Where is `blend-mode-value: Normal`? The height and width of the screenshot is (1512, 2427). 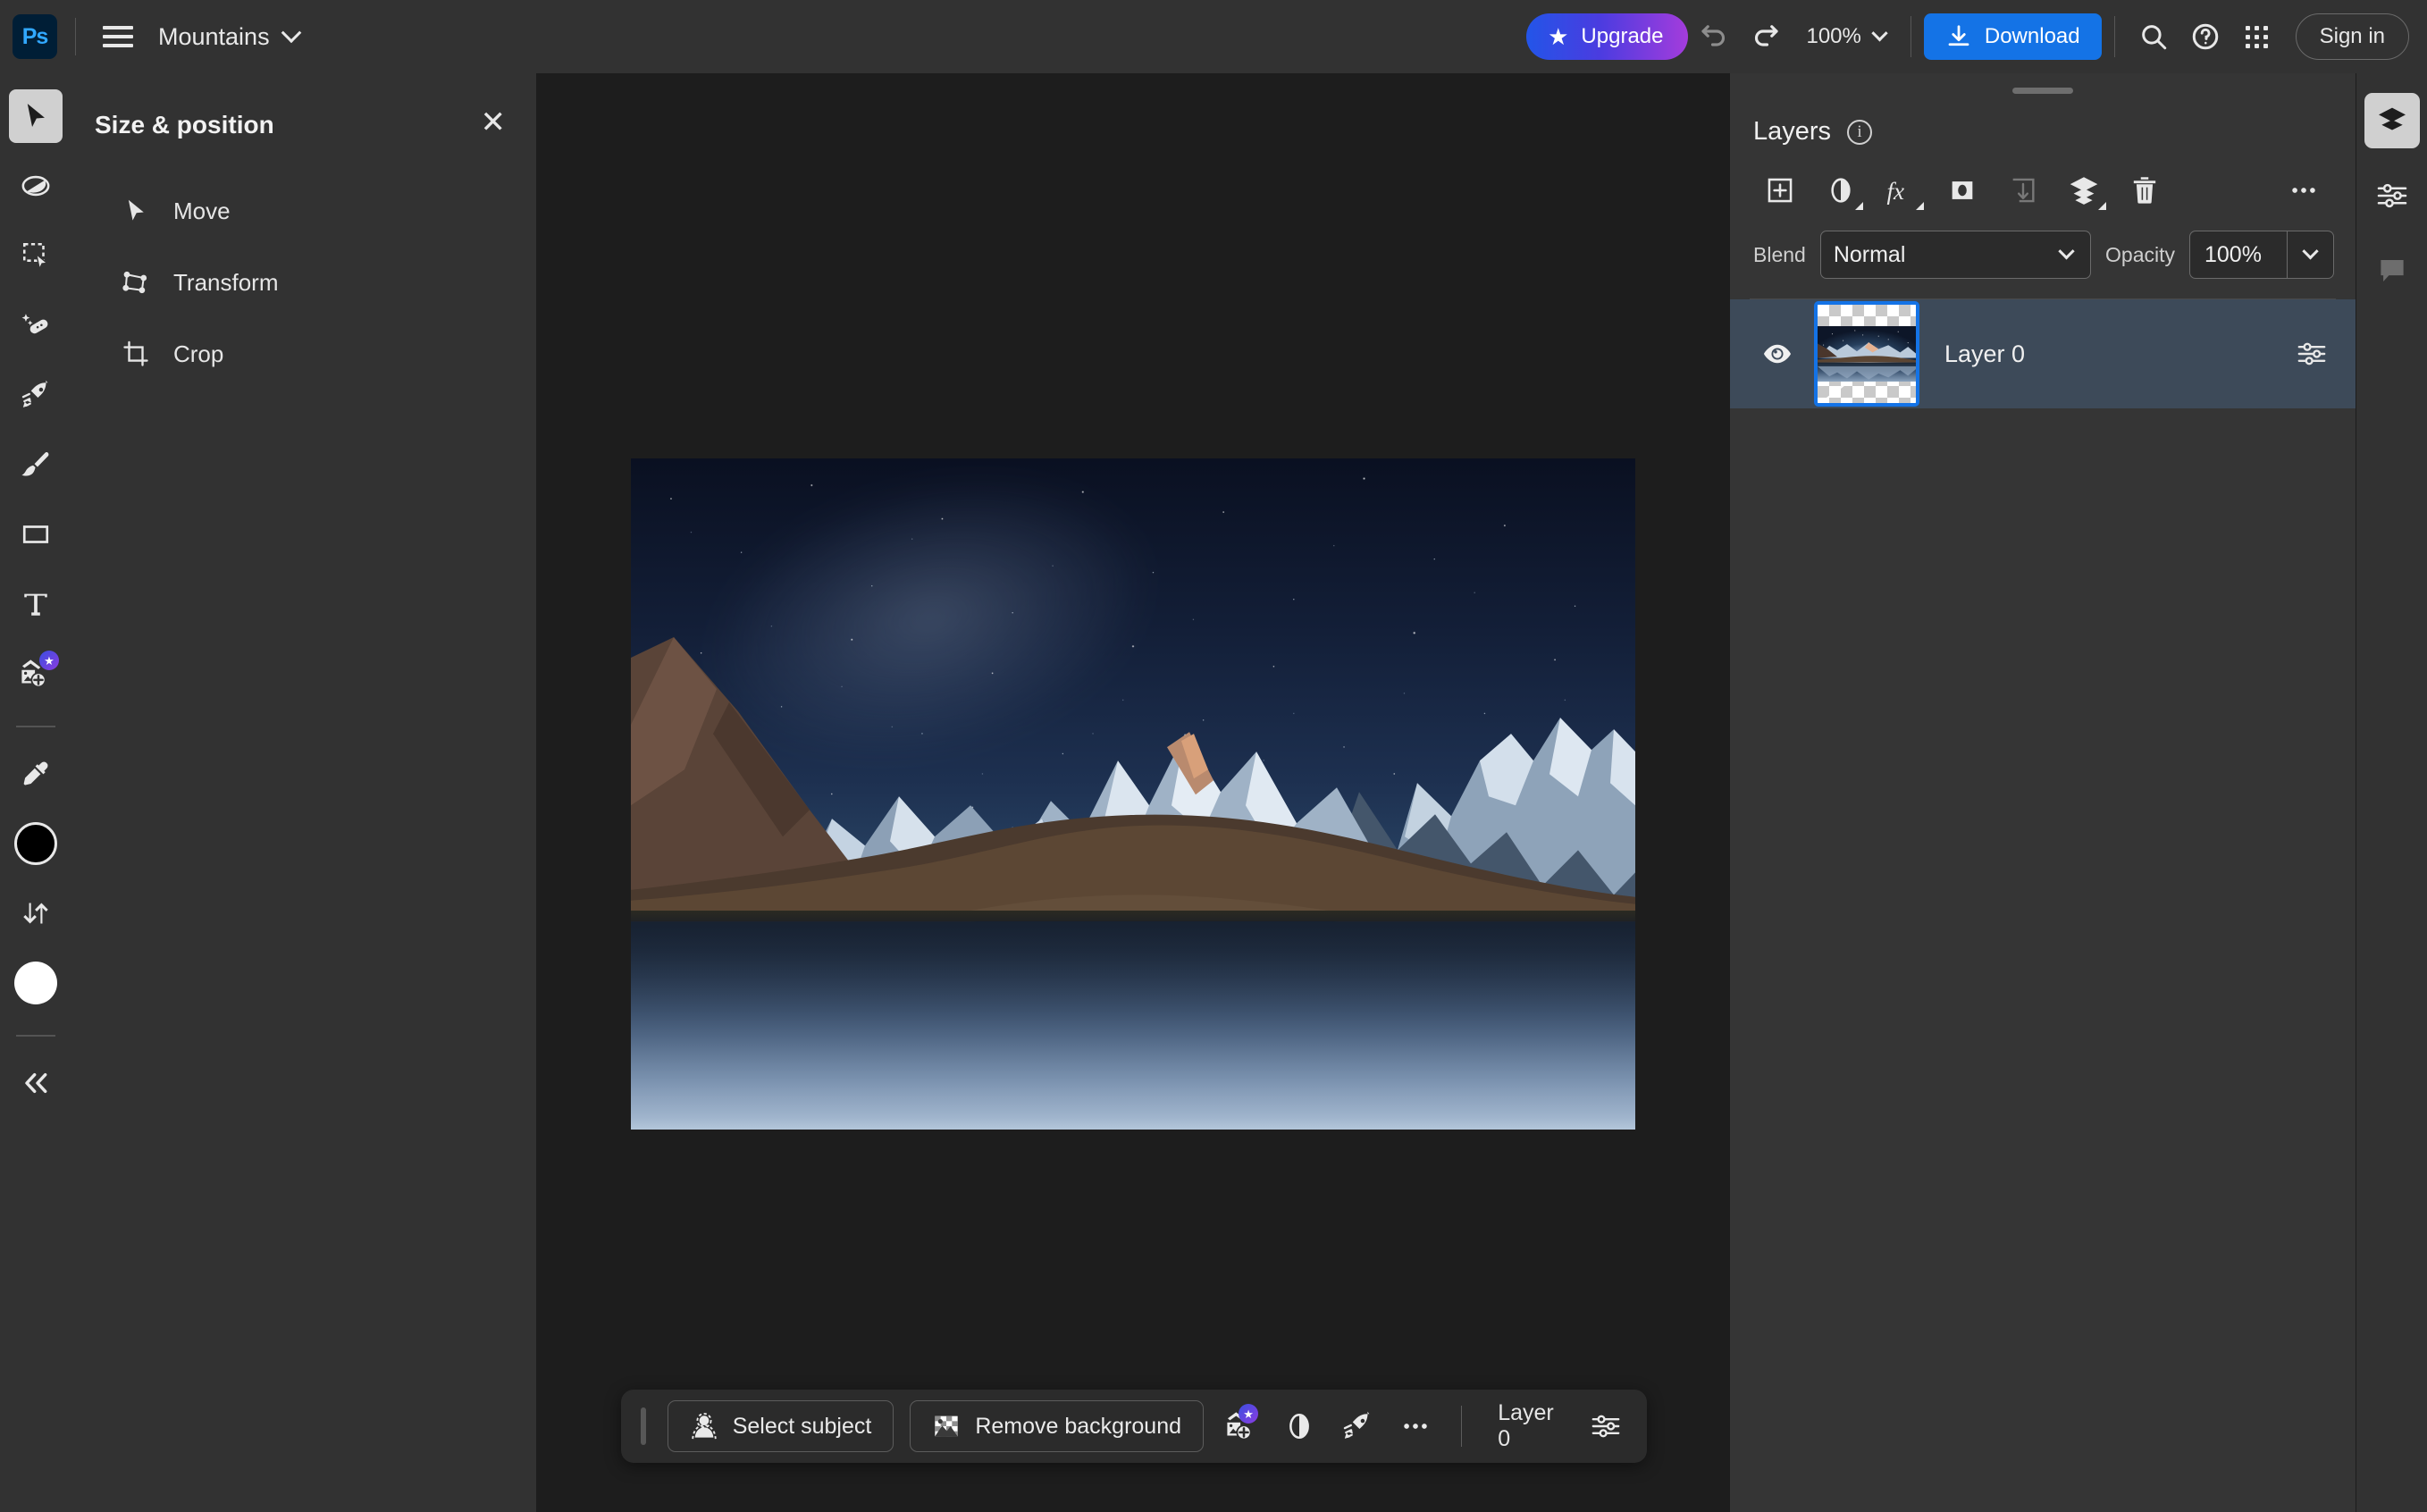
blend-mode-value: Normal is located at coordinates (1869, 254).